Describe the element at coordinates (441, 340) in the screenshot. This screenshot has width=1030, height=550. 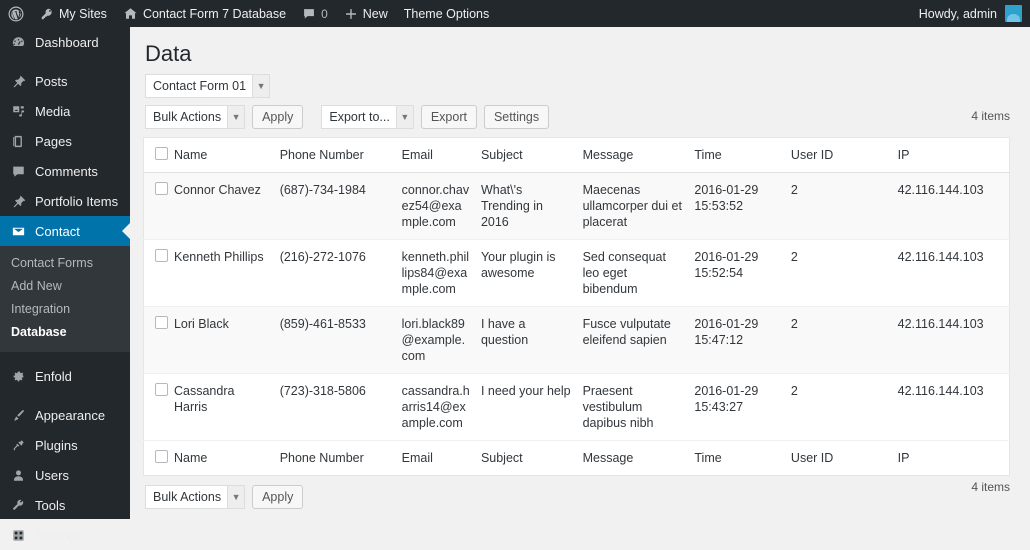
I see `cell-email: lori.black89@example.com` at that location.